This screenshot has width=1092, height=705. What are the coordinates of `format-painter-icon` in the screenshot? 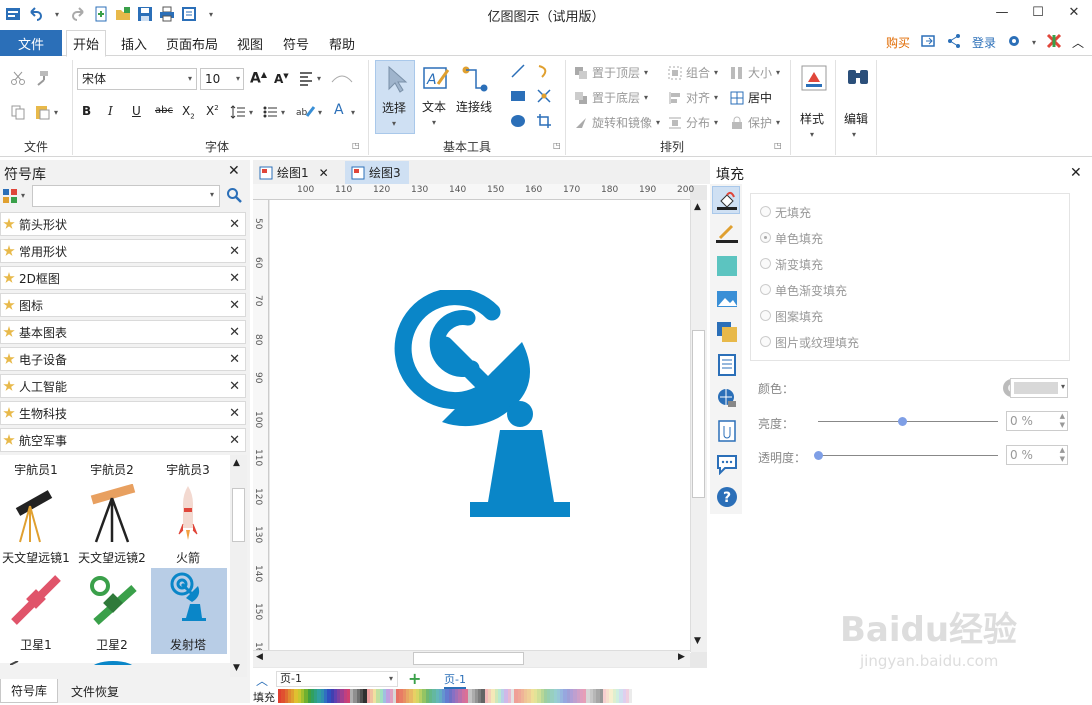 It's located at (42, 79).